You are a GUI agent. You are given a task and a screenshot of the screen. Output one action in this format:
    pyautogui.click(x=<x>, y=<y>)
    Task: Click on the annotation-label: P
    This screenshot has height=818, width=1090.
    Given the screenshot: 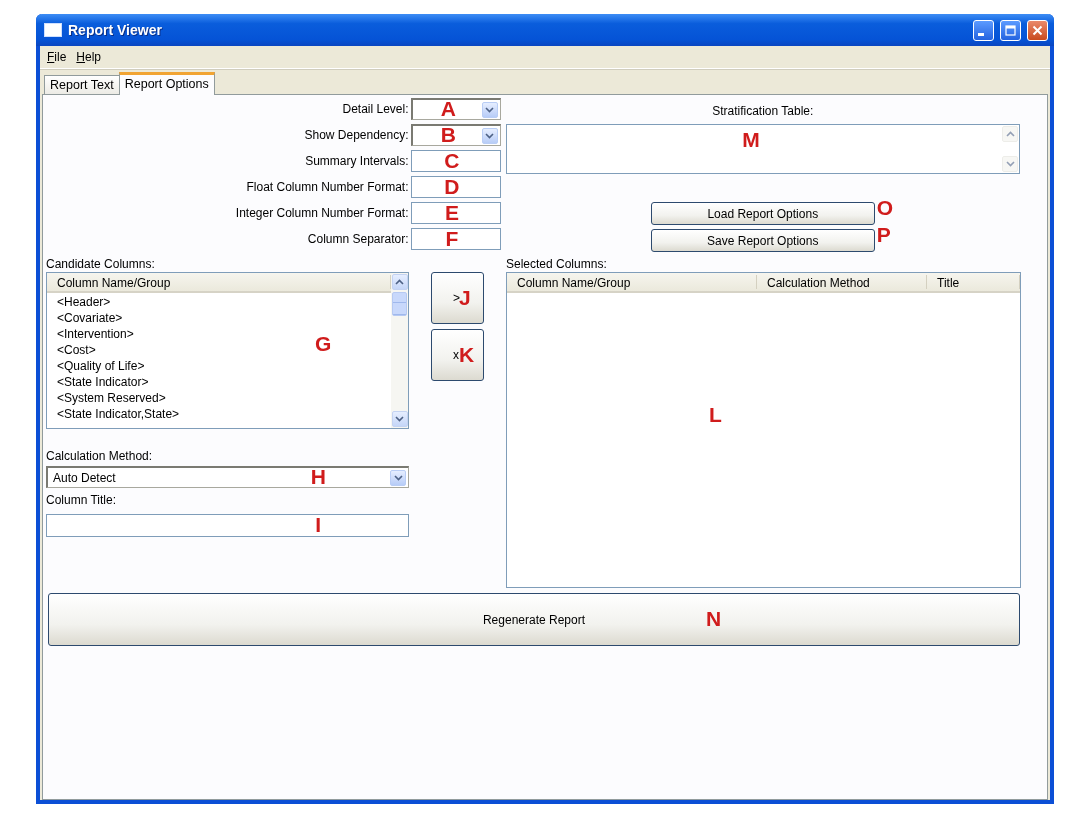 What is the action you would take?
    pyautogui.click(x=883, y=235)
    